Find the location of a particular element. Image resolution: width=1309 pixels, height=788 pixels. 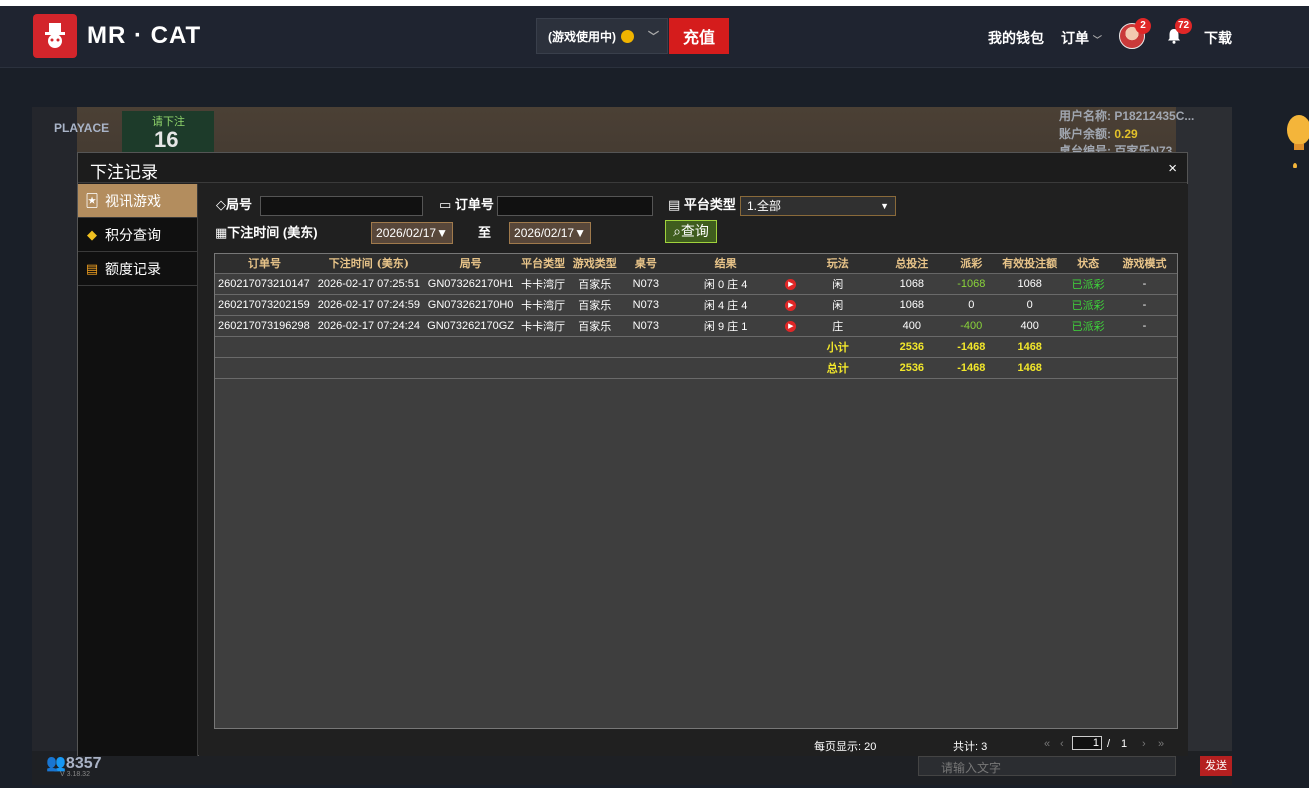

total-payout: -1468 is located at coordinates (971, 368).